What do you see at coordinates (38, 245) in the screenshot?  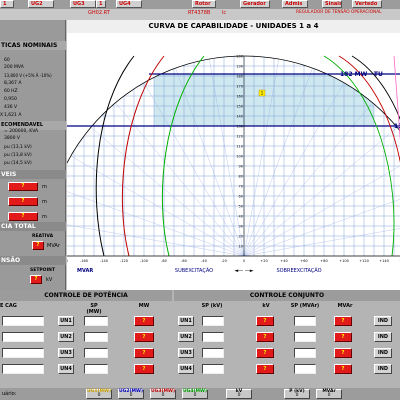 I see `reativa-value: ?` at bounding box center [38, 245].